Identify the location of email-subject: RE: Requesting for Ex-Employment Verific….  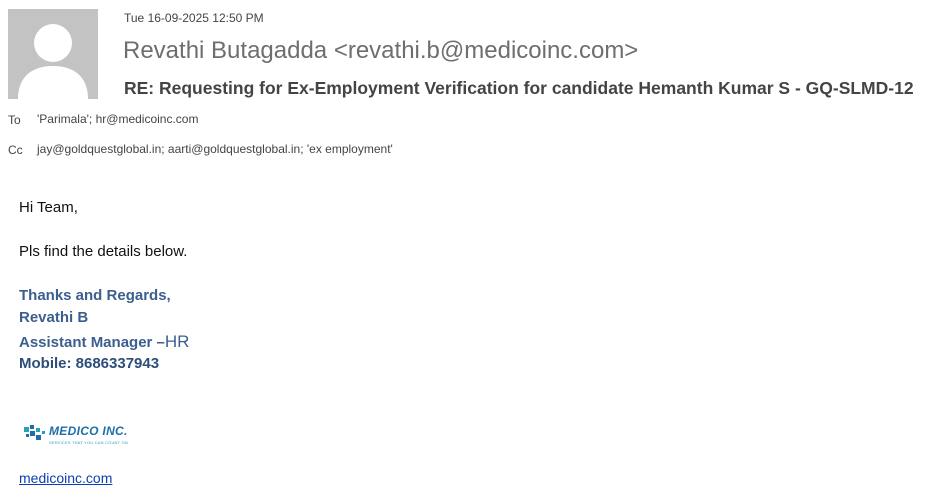
(519, 88).